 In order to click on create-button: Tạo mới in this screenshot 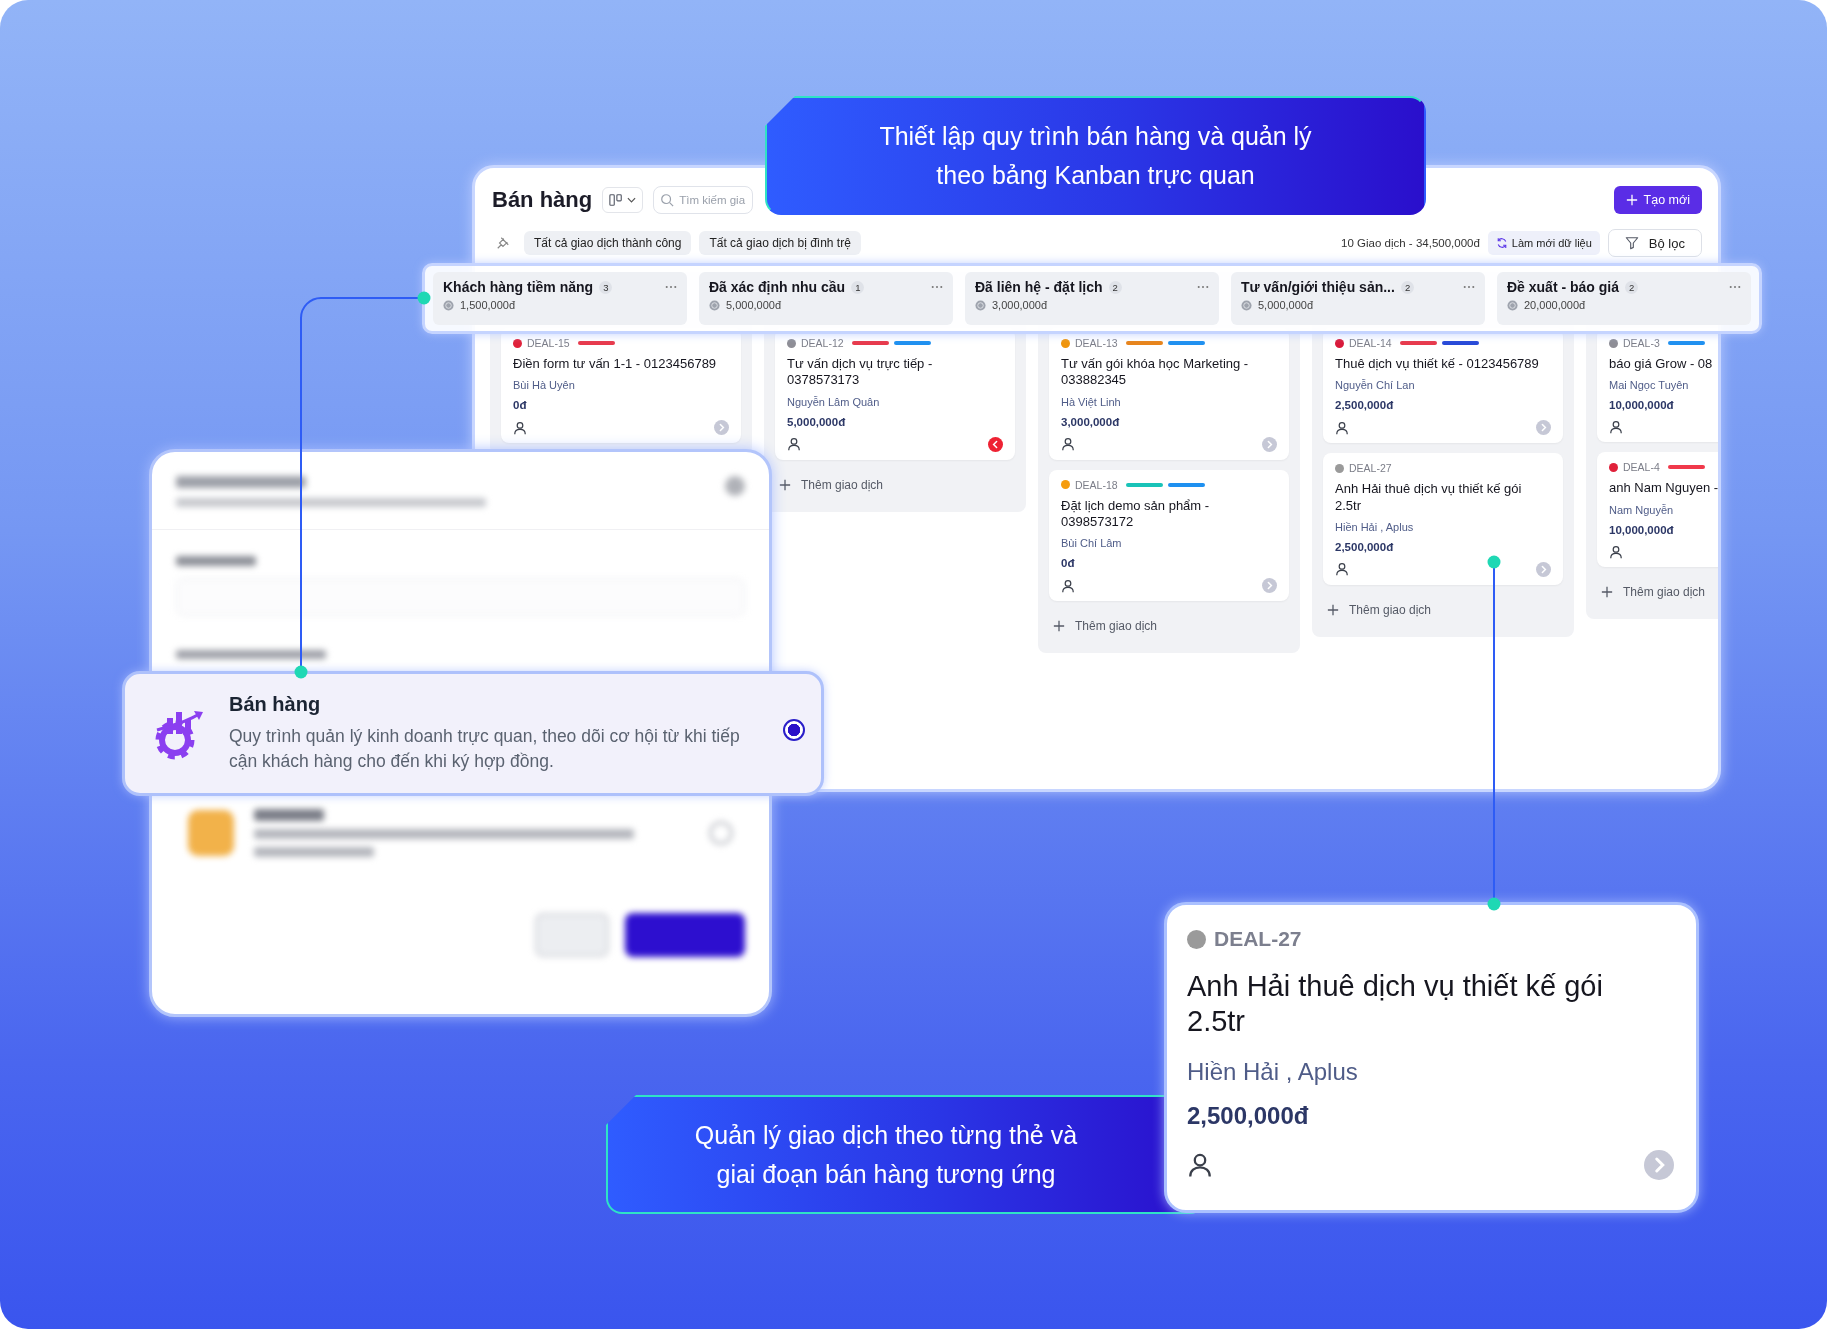, I will do `click(1657, 200)`.